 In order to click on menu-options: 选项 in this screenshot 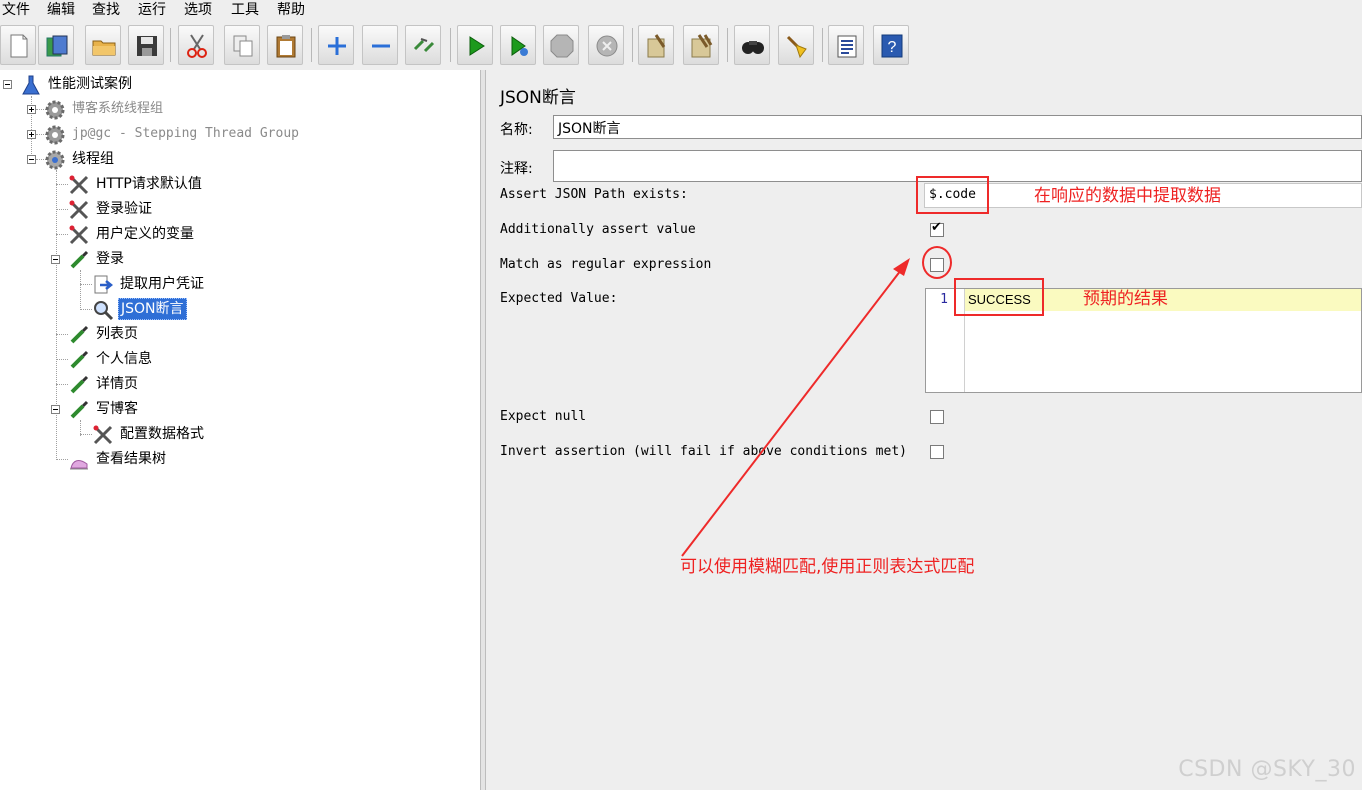, I will do `click(198, 10)`.